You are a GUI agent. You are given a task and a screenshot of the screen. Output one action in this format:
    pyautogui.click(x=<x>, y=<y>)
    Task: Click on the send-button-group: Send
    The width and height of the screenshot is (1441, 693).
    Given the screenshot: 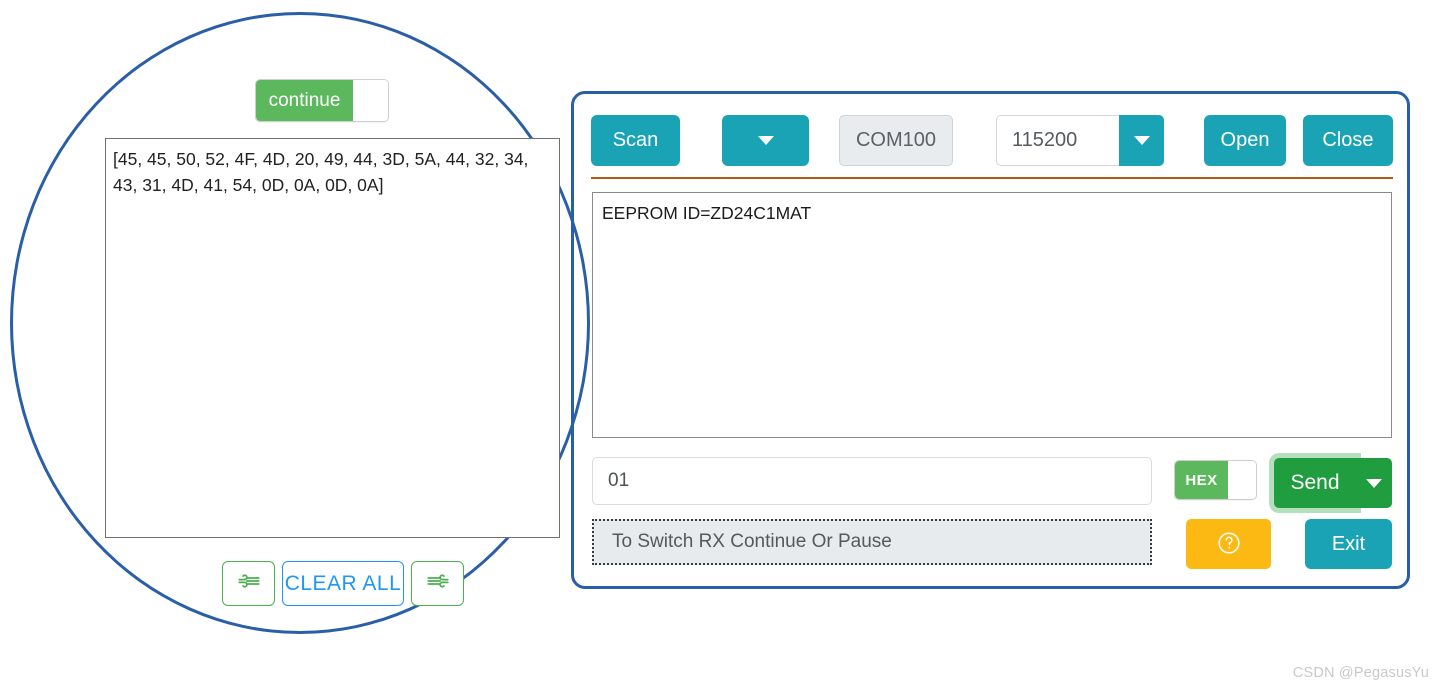 What is the action you would take?
    pyautogui.click(x=1333, y=483)
    